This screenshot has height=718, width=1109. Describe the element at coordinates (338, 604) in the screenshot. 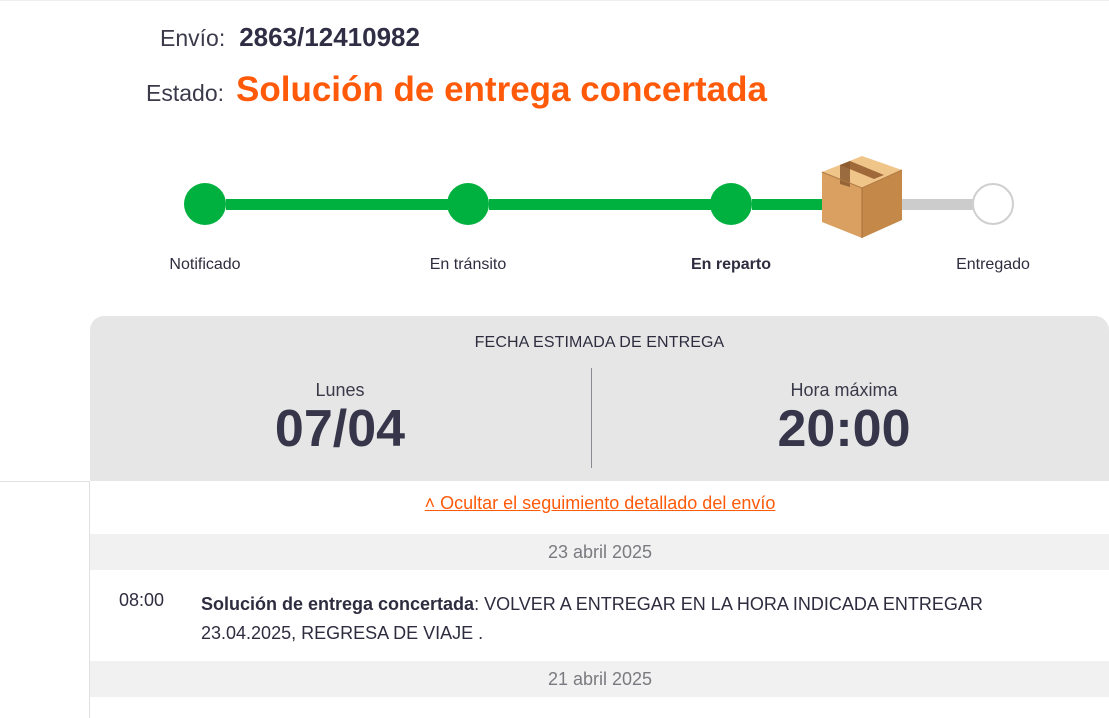

I see `event-title: Solución de entrega concertada` at that location.